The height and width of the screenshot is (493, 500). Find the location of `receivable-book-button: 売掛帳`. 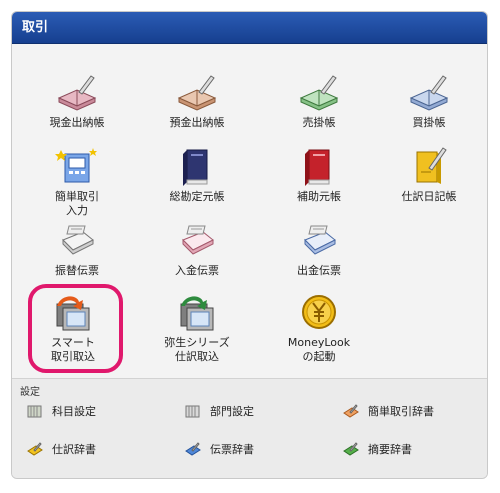

receivable-book-button: 売掛帳 is located at coordinates (319, 101).